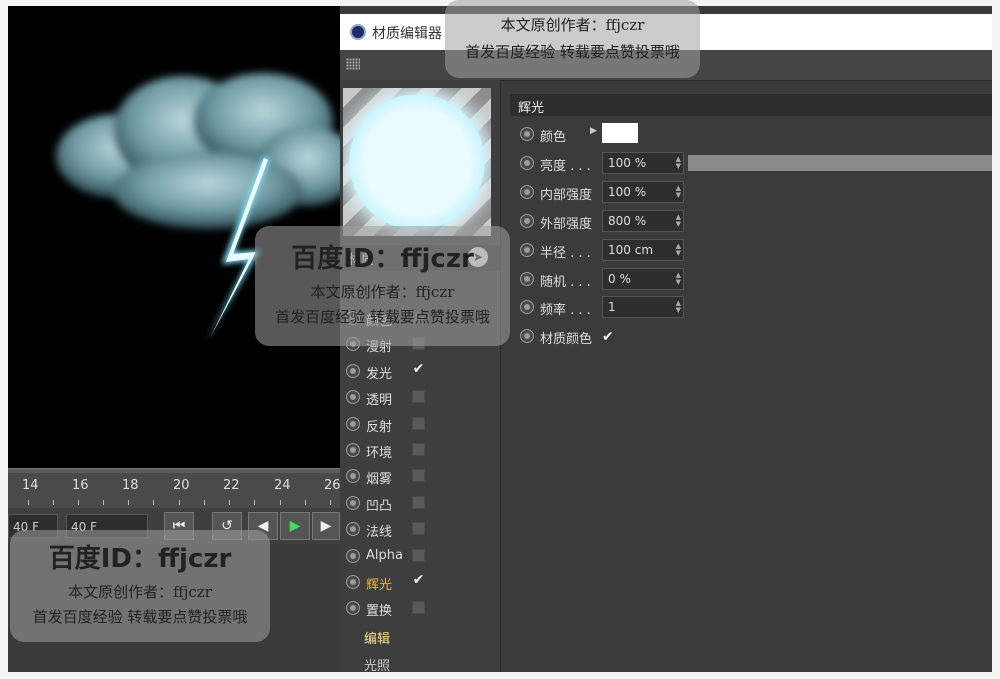  I want to click on section-title: 辉光, so click(531, 108).